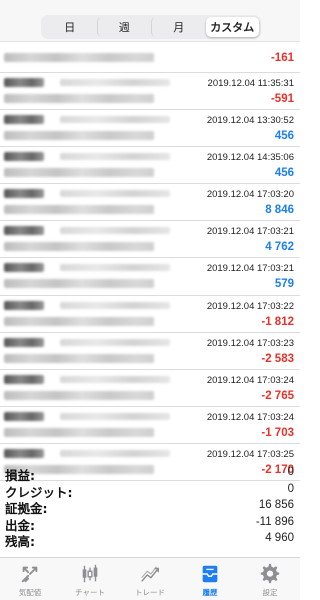  I want to click on tab-settings: 設定, so click(270, 579).